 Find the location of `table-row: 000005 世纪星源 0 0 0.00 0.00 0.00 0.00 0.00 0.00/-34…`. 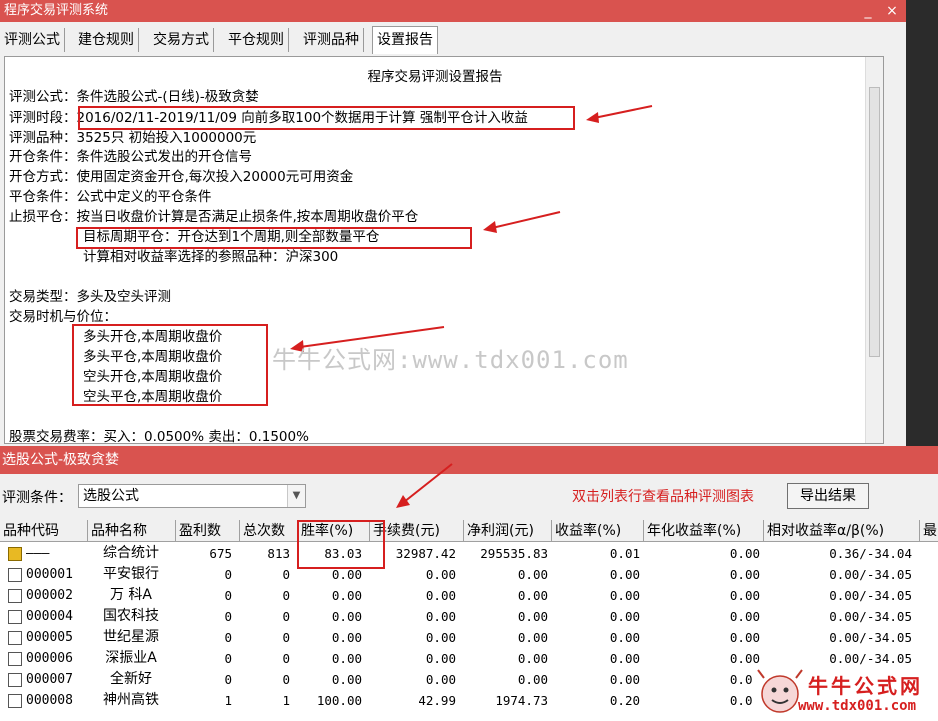

table-row: 000005 世纪星源 0 0 0.00 0.00 0.00 0.00 0.00 0.00/-34… is located at coordinates (469, 637).